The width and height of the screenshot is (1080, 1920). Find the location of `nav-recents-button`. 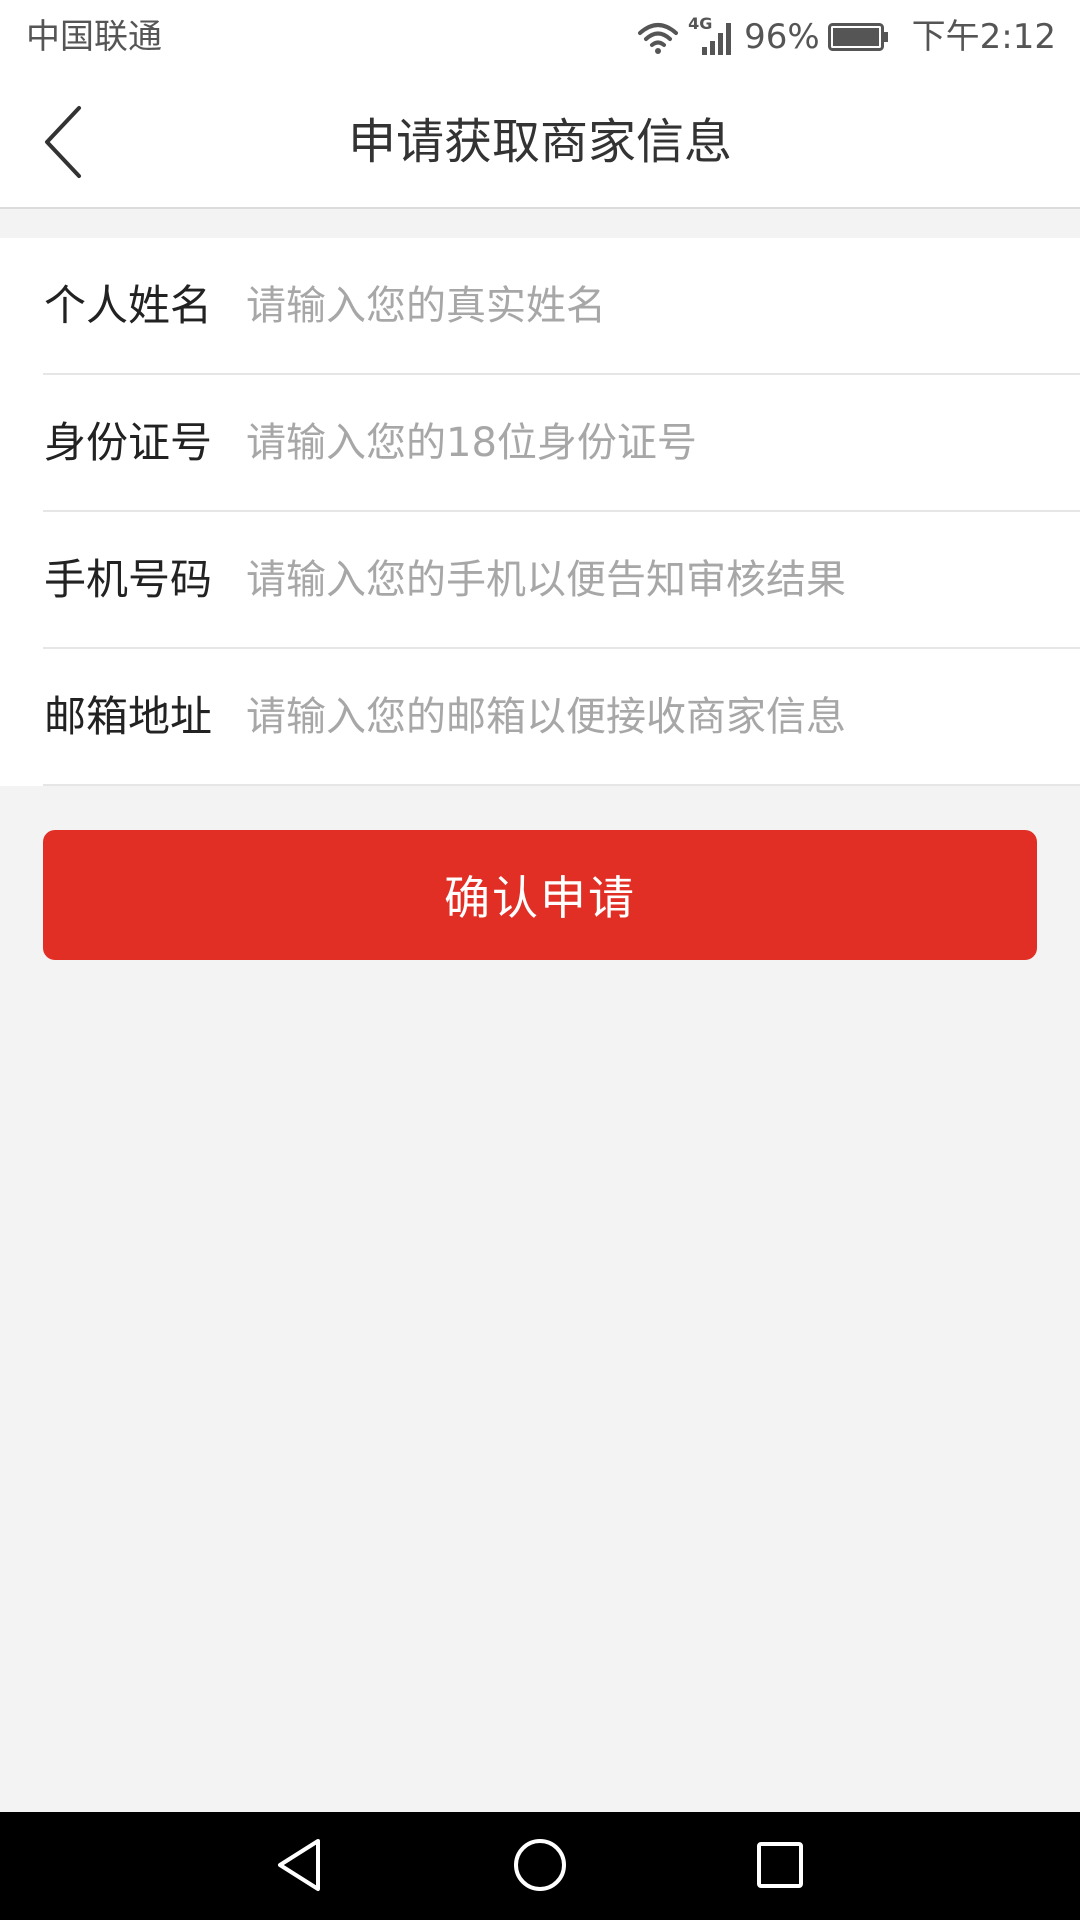

nav-recents-button is located at coordinates (780, 1867).